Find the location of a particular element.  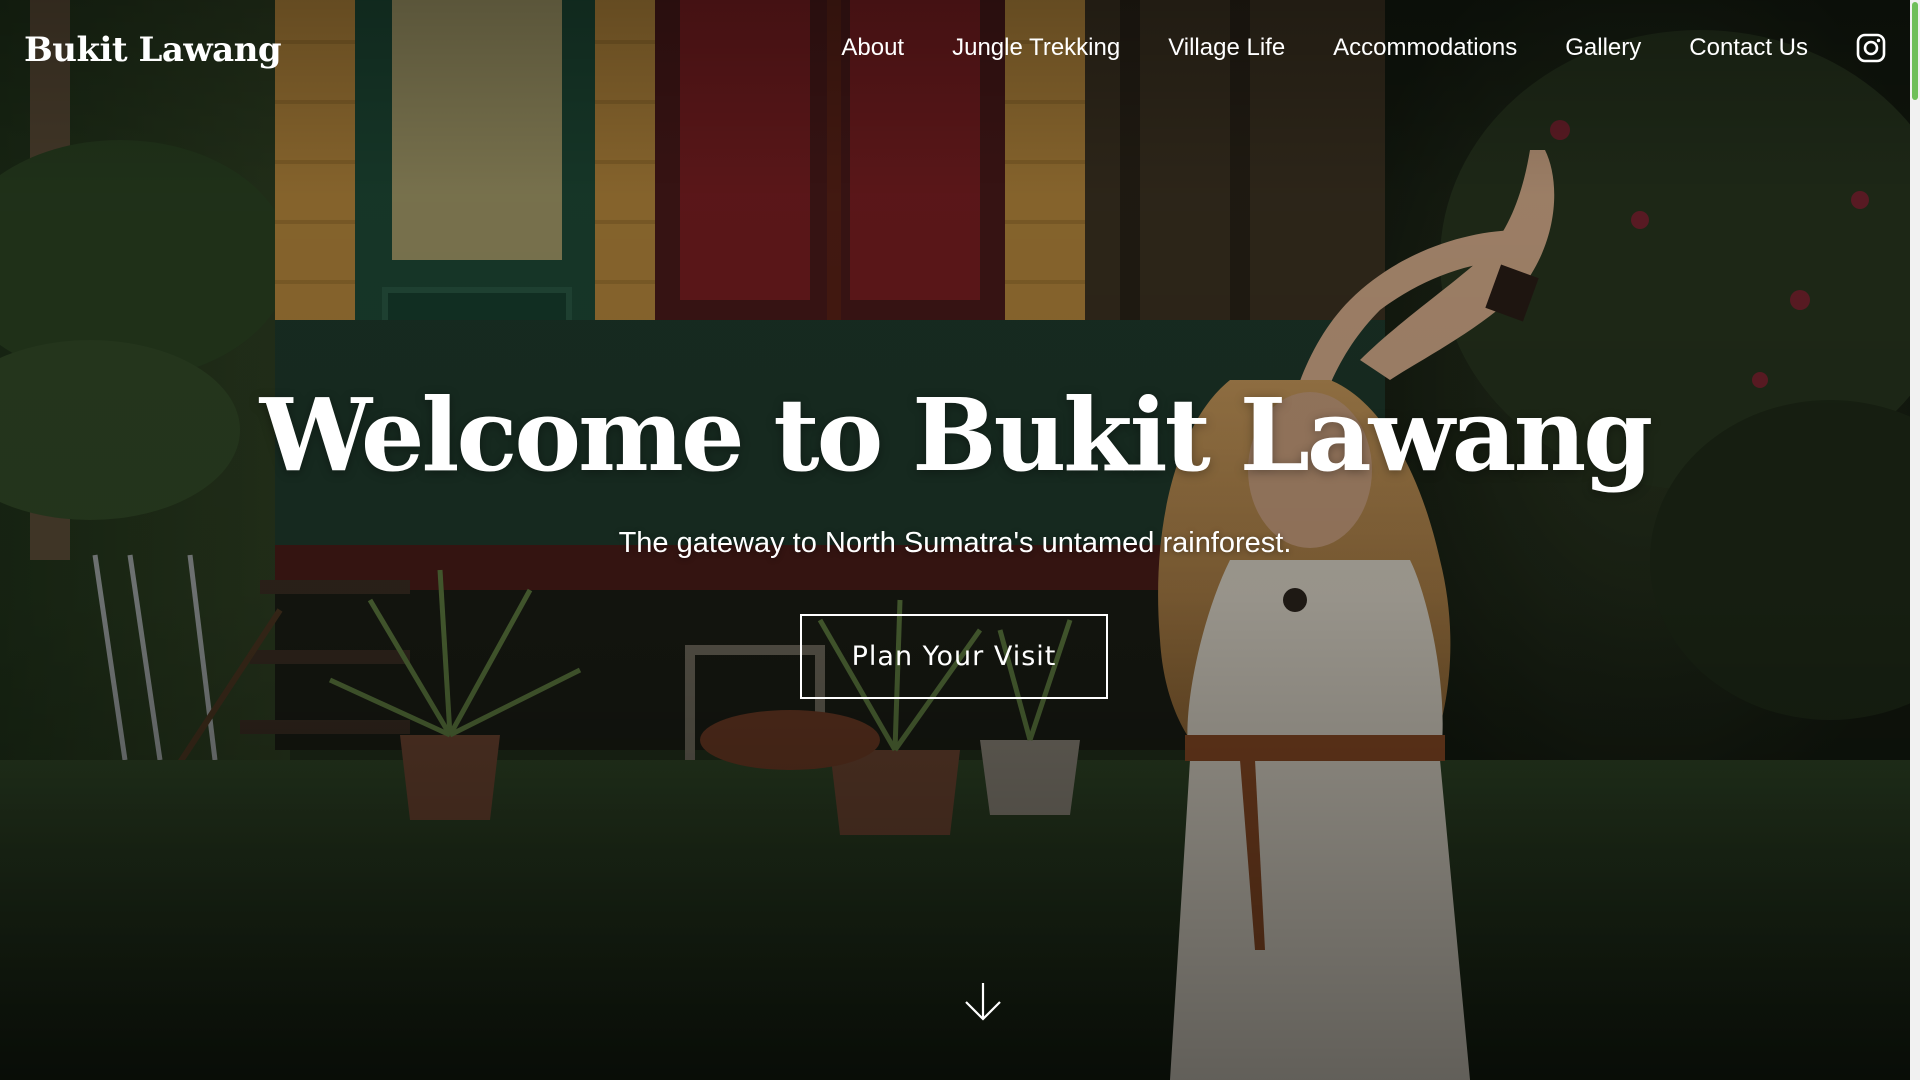

plan-your-visit-button: Plan Your Visit is located at coordinates (954, 656).